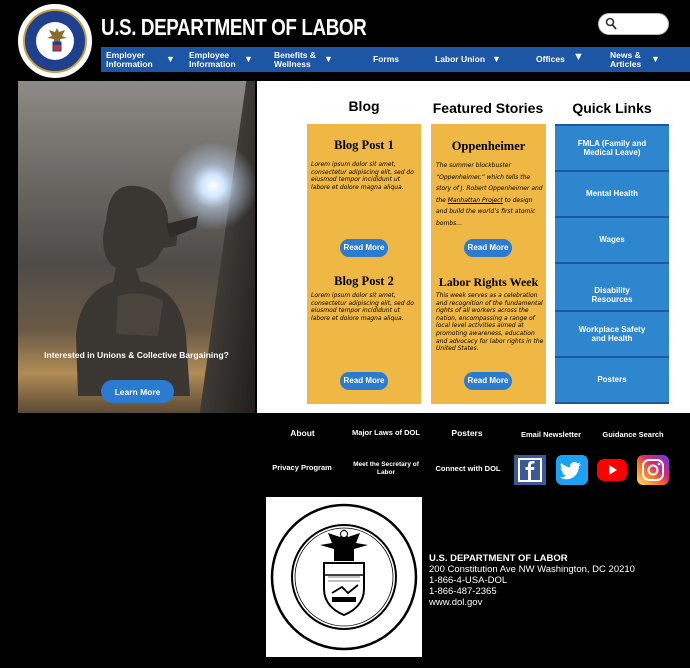  Describe the element at coordinates (642, 24) in the screenshot. I see `search-input` at that location.